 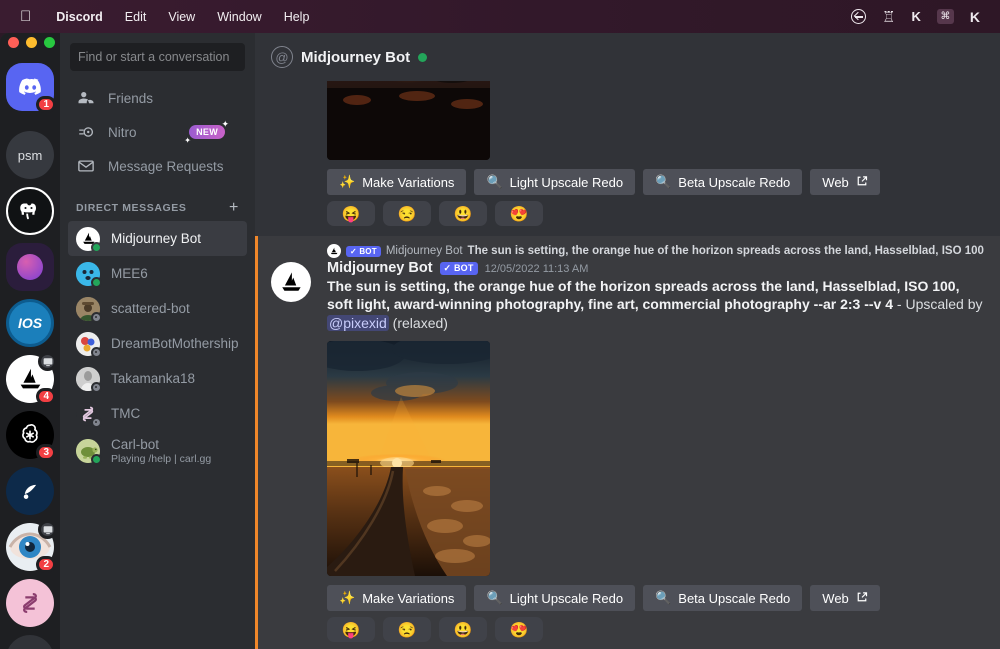 What do you see at coordinates (347, 181) in the screenshot?
I see `sparkles-icon: ✨` at bounding box center [347, 181].